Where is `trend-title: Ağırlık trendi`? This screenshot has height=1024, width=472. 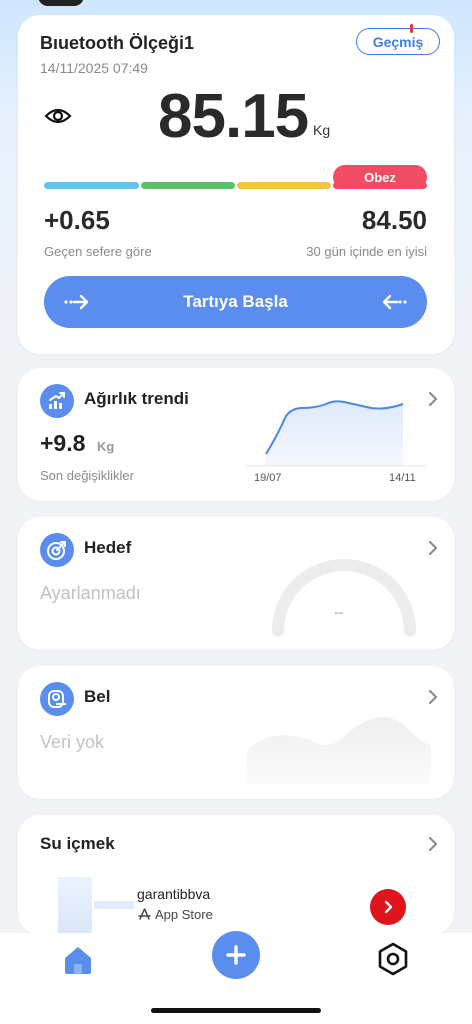
trend-title: Ağırlık trendi is located at coordinates (136, 398).